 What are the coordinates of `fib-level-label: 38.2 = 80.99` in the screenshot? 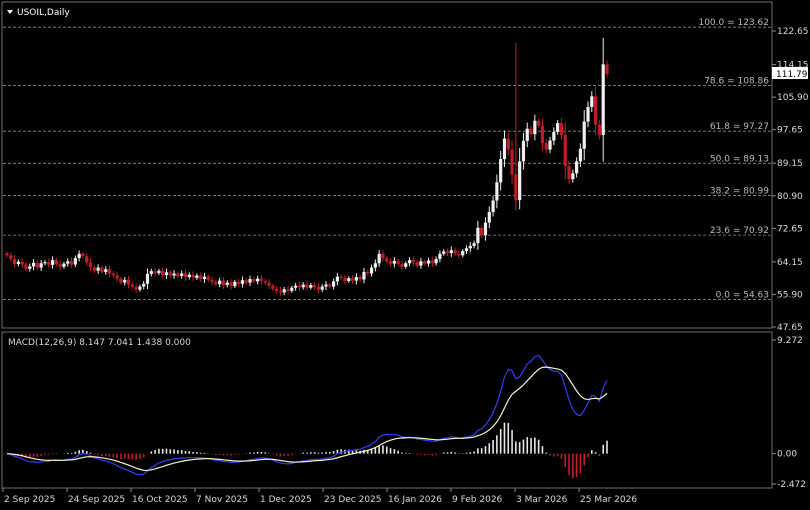 It's located at (739, 191).